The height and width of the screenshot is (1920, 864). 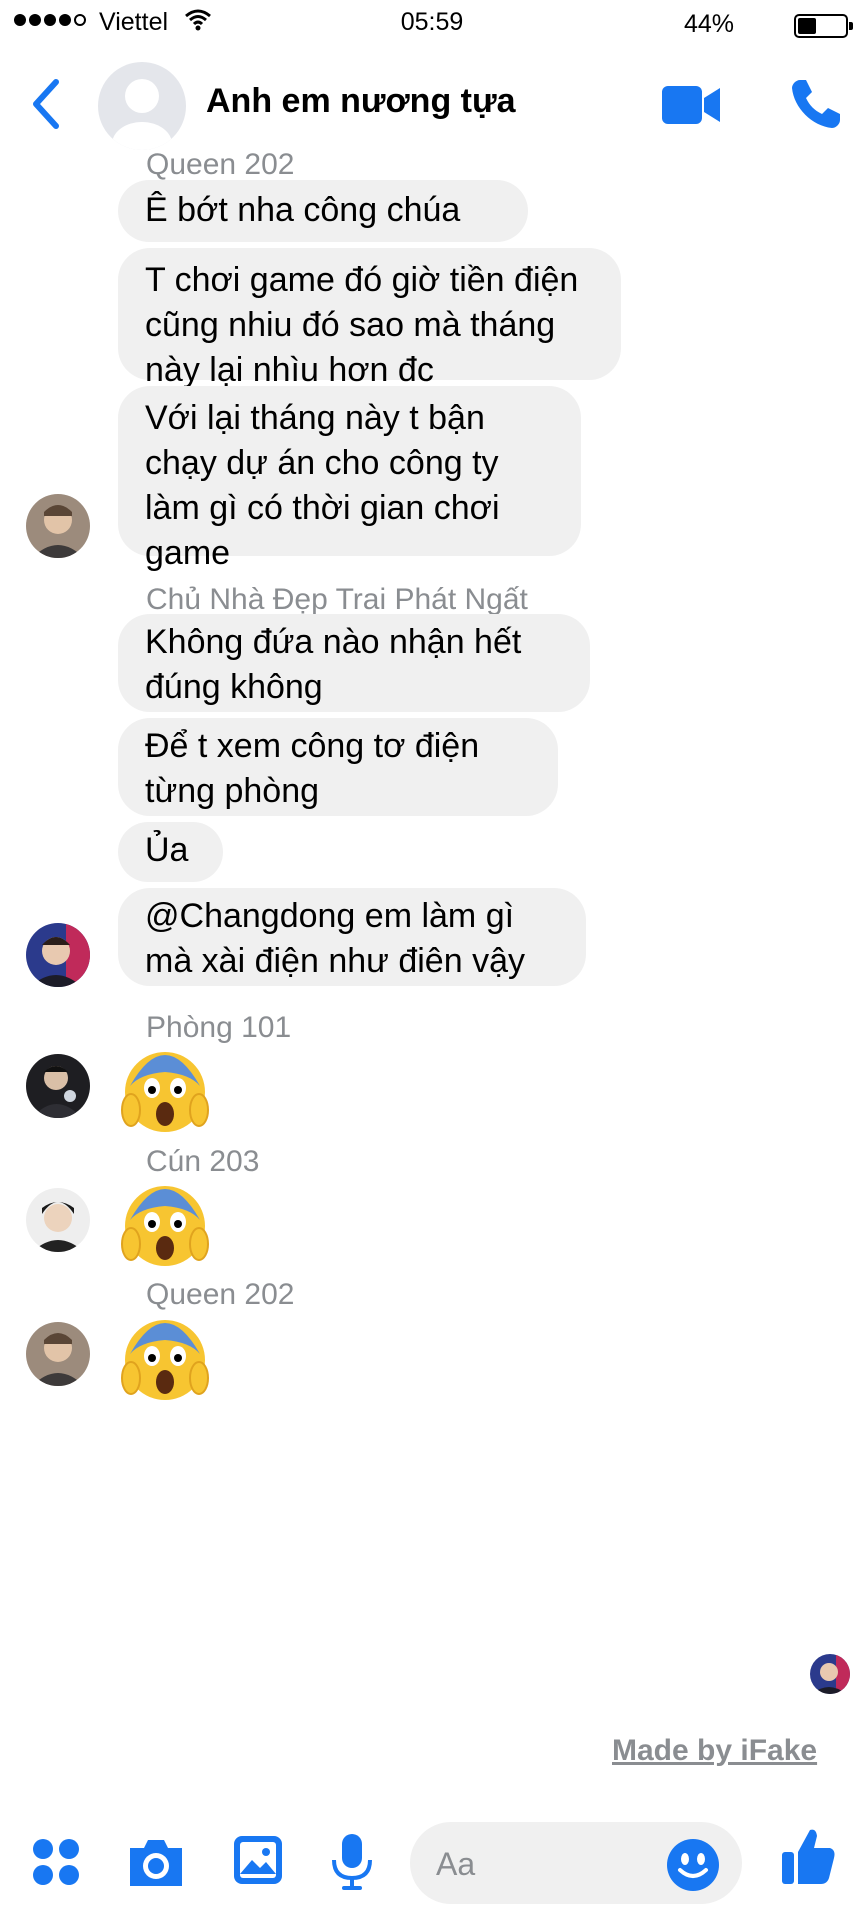 I want to click on seen-receipt-avatar, so click(x=830, y=1674).